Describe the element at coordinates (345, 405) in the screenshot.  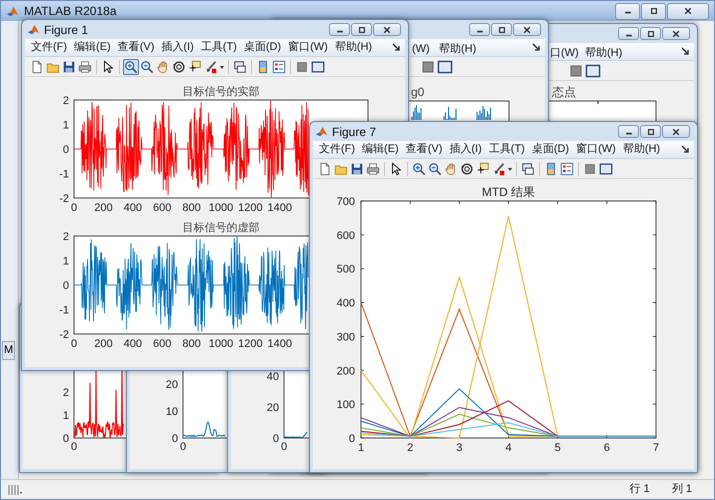
I see `tick-label: 100` at that location.